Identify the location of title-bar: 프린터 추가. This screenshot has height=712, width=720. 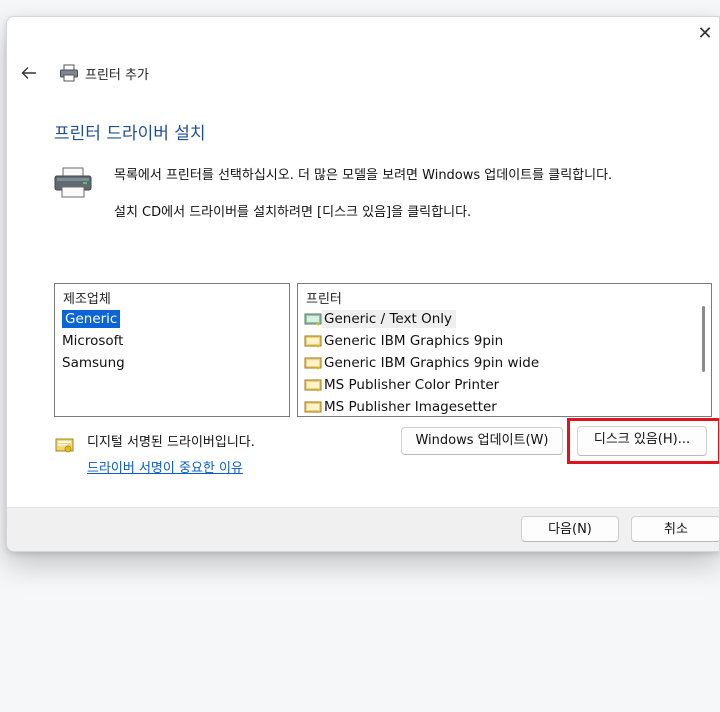
(83, 73).